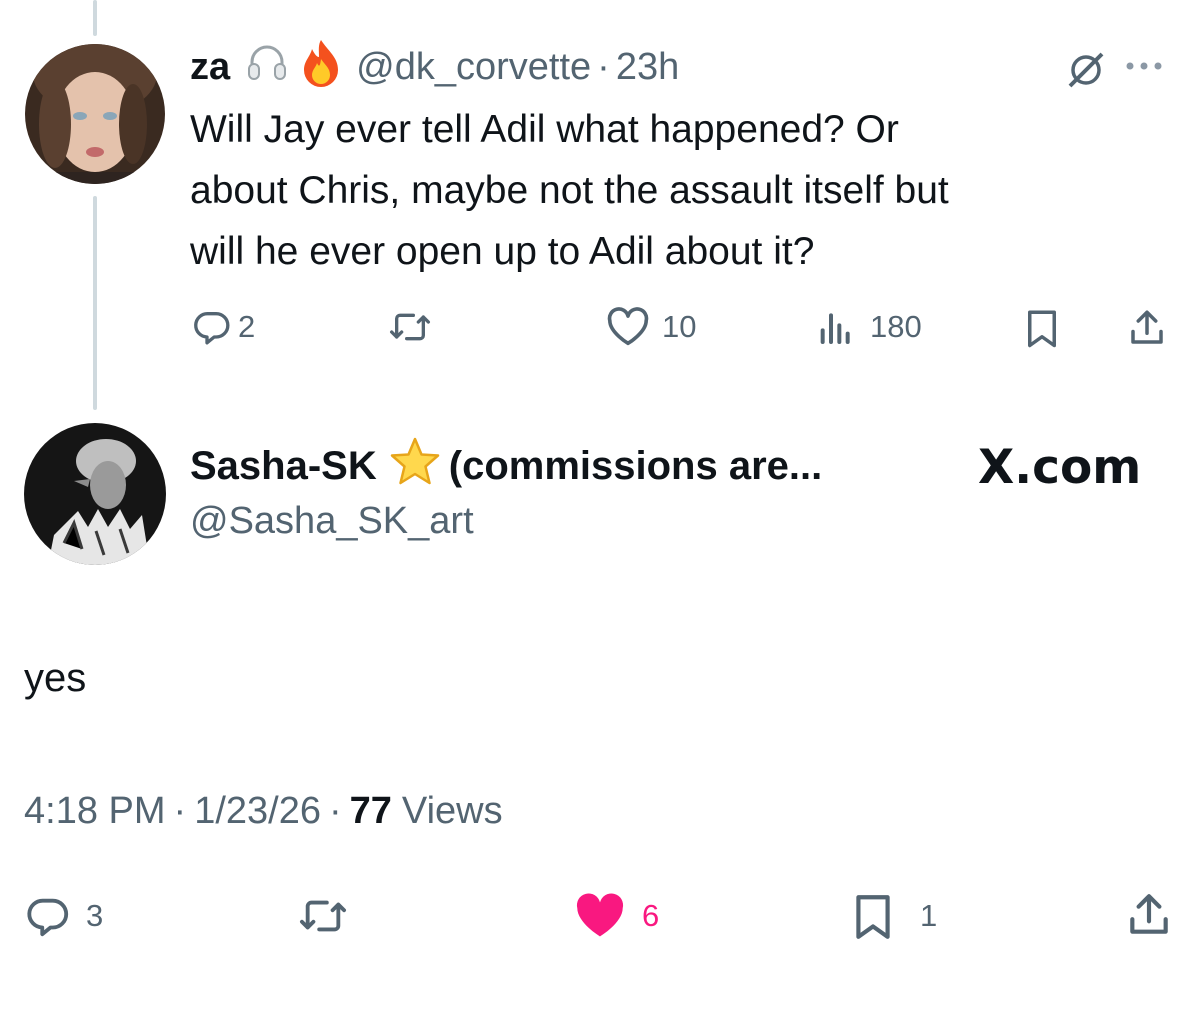 This screenshot has width=1200, height=1013. What do you see at coordinates (95, 494) in the screenshot?
I see `avatar-sasha` at bounding box center [95, 494].